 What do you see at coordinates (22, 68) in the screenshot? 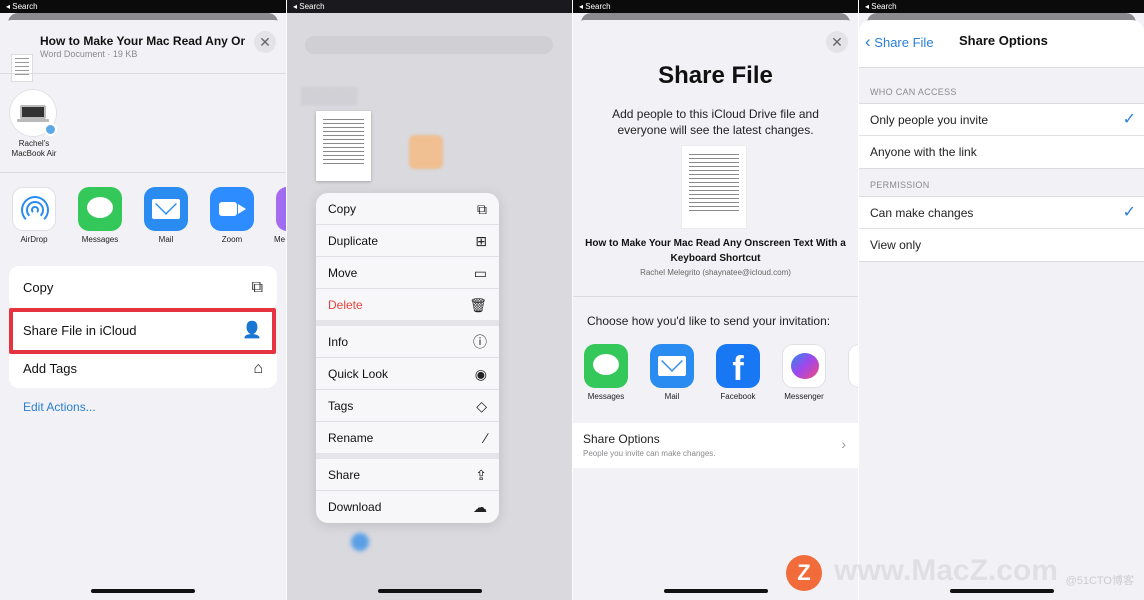
I see `word-document-icon` at bounding box center [22, 68].